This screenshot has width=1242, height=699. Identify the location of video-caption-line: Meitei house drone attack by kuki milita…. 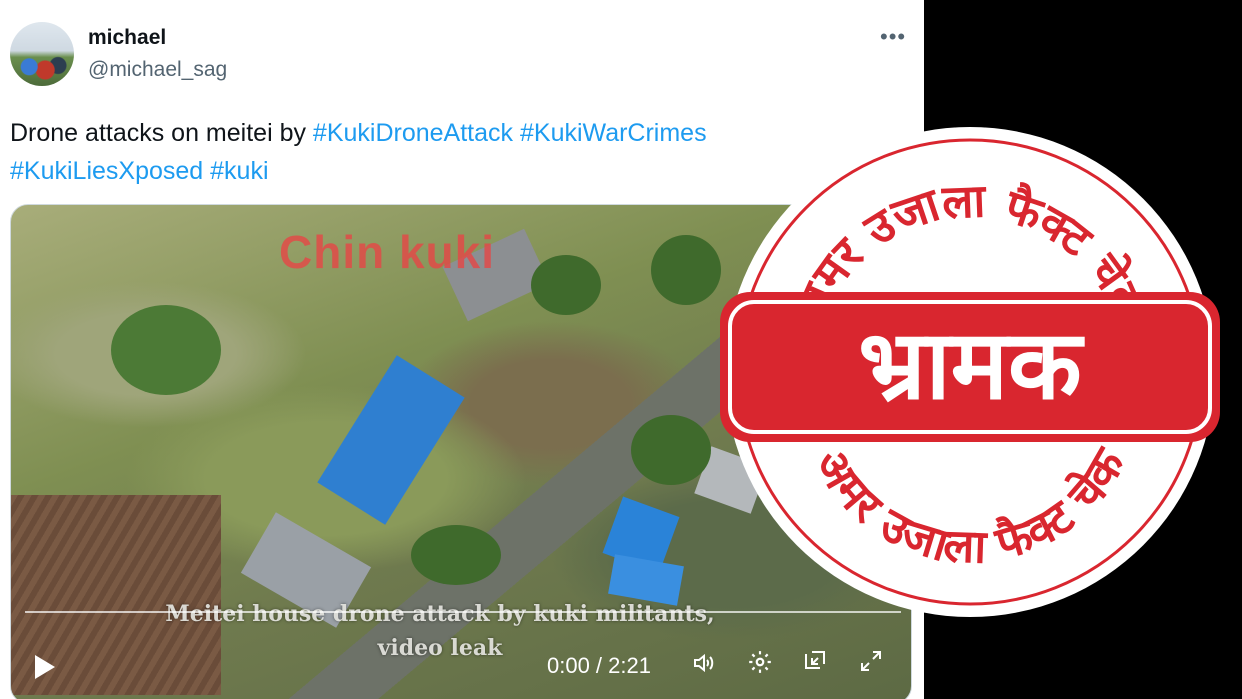
(440, 614).